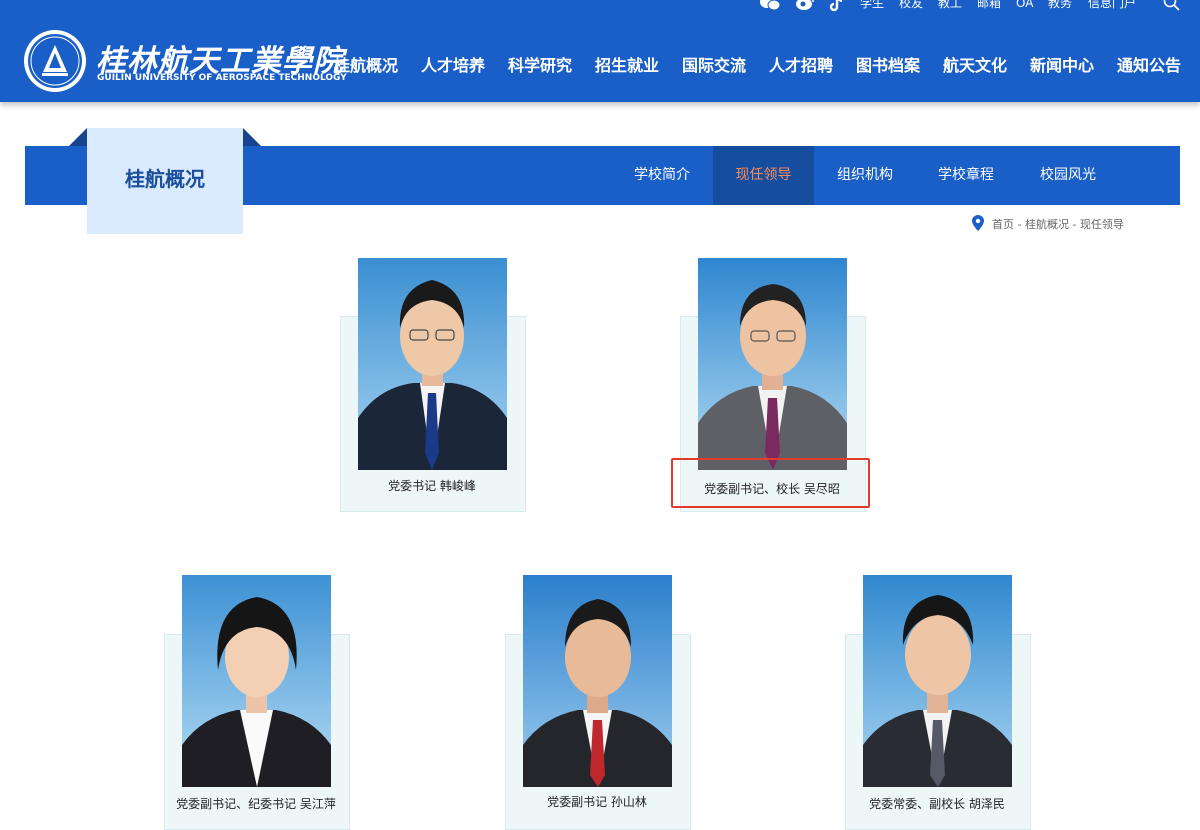 The width and height of the screenshot is (1200, 830). I want to click on subnav-item-charter: 学校章程, so click(966, 175).